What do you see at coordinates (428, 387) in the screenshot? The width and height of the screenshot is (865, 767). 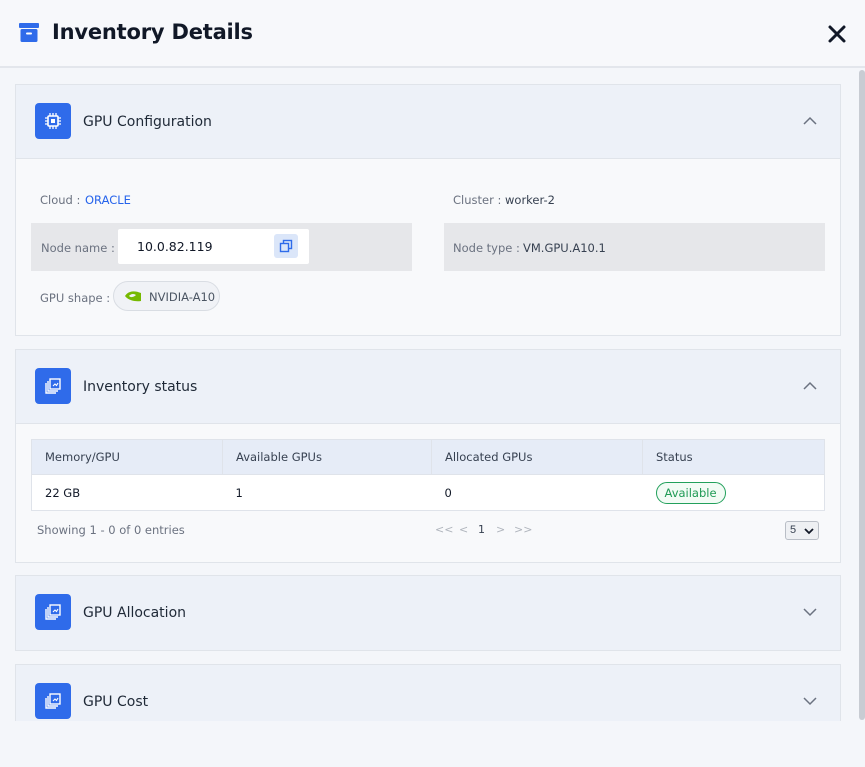 I see `inventory-status-header: Inventory status` at bounding box center [428, 387].